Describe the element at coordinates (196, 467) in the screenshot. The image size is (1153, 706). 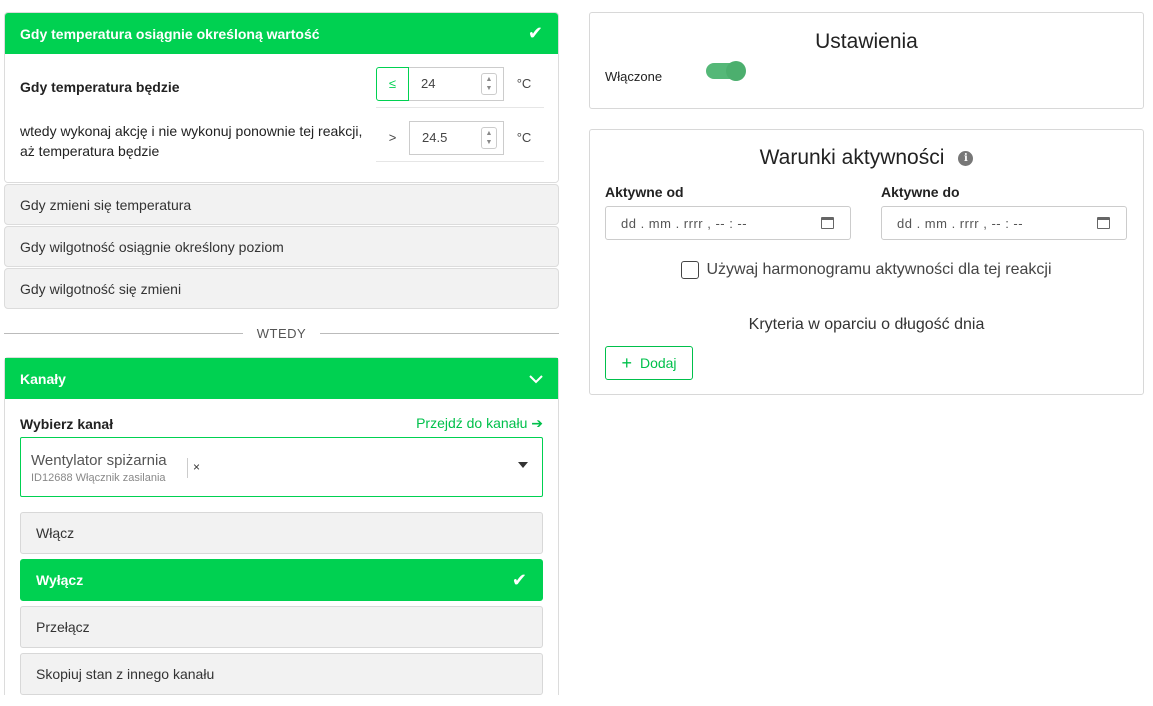
I see `clear-selection-icon: ×` at that location.